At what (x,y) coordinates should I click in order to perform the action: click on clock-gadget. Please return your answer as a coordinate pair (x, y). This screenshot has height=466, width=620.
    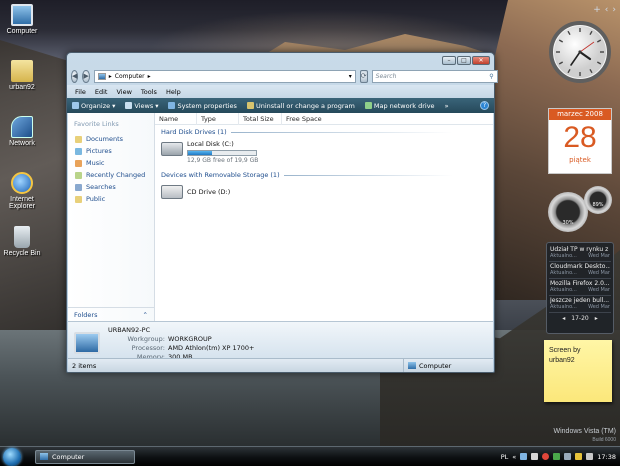
    Looking at the image, I should click on (580, 56).